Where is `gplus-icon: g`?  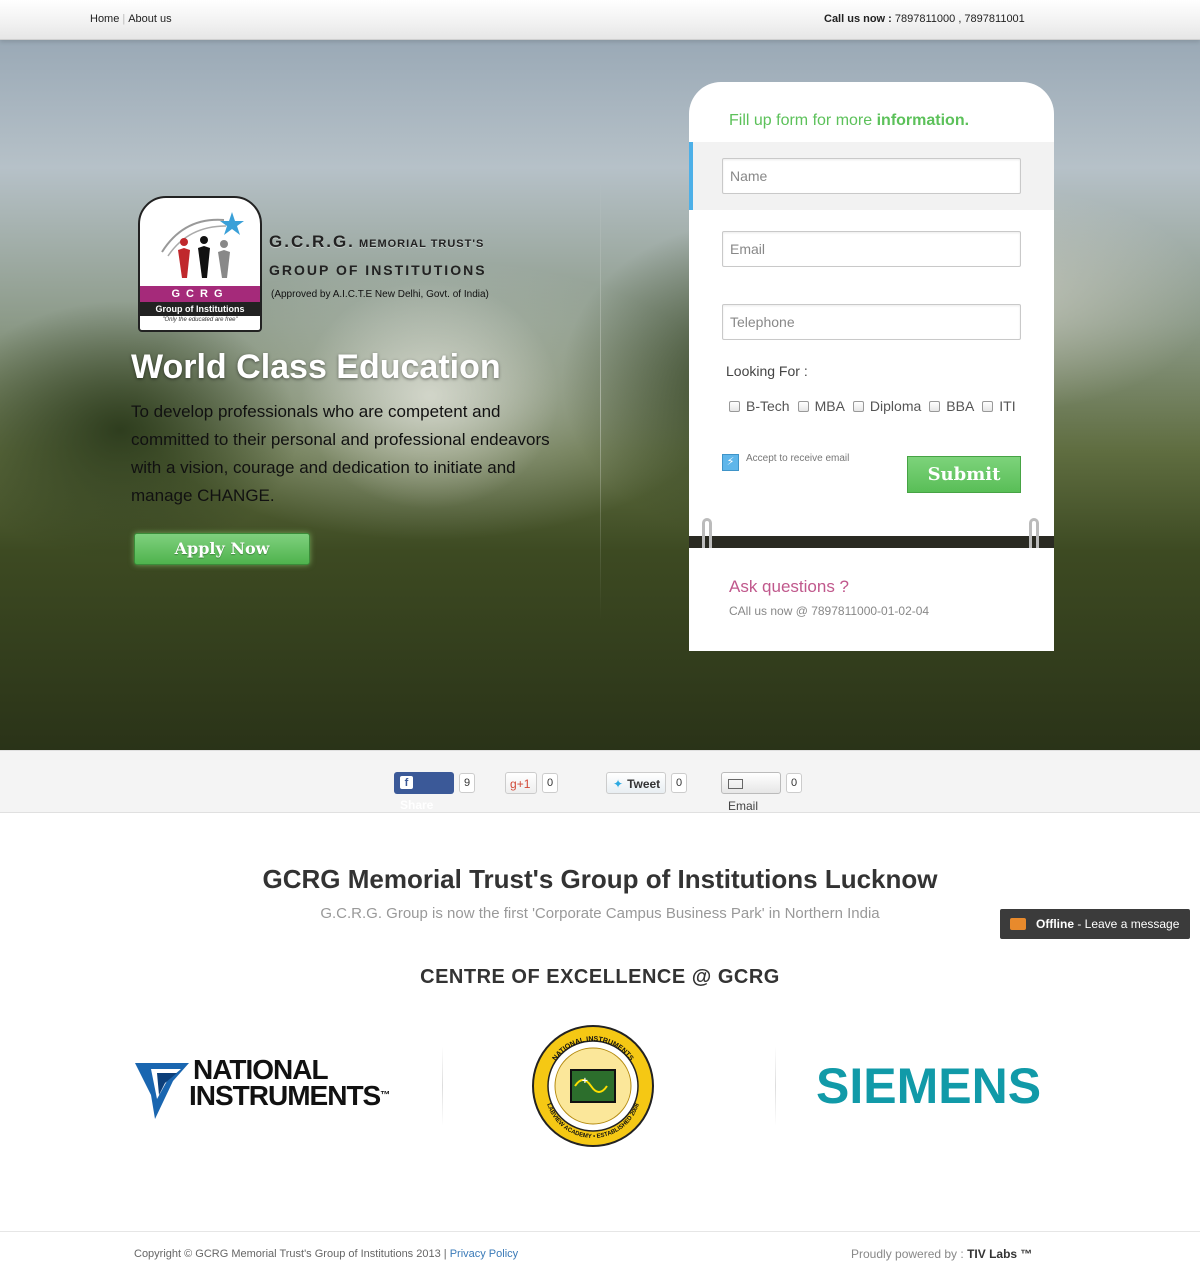 gplus-icon: g is located at coordinates (513, 784).